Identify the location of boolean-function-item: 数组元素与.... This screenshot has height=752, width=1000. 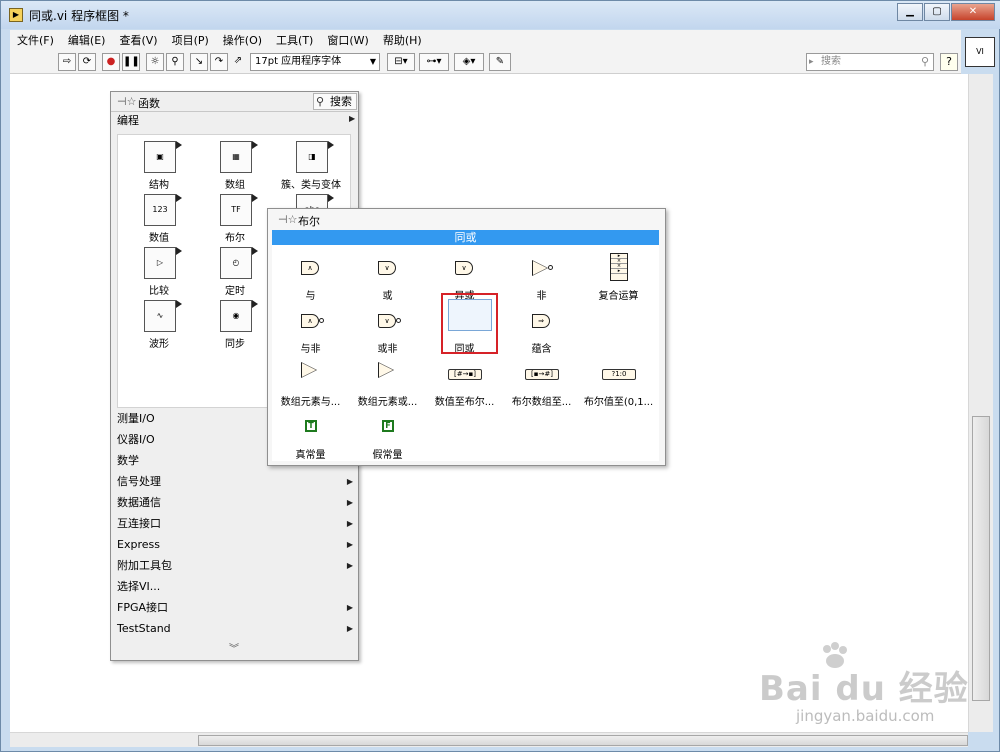
(310, 381).